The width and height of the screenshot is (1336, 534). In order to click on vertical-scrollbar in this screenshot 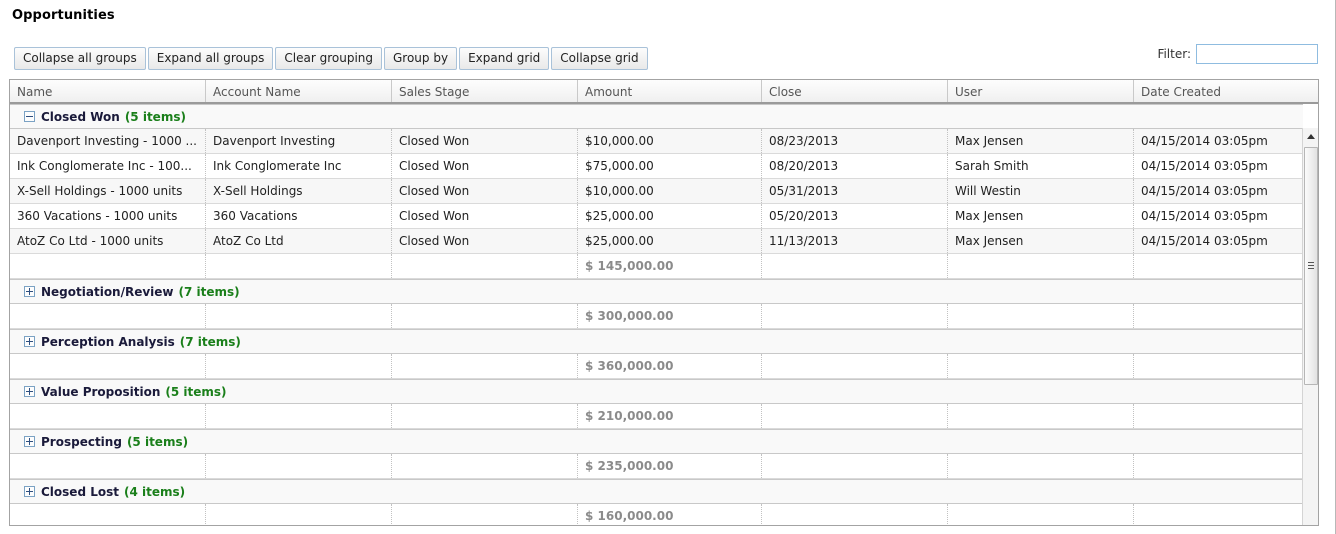, I will do `click(1310, 326)`.